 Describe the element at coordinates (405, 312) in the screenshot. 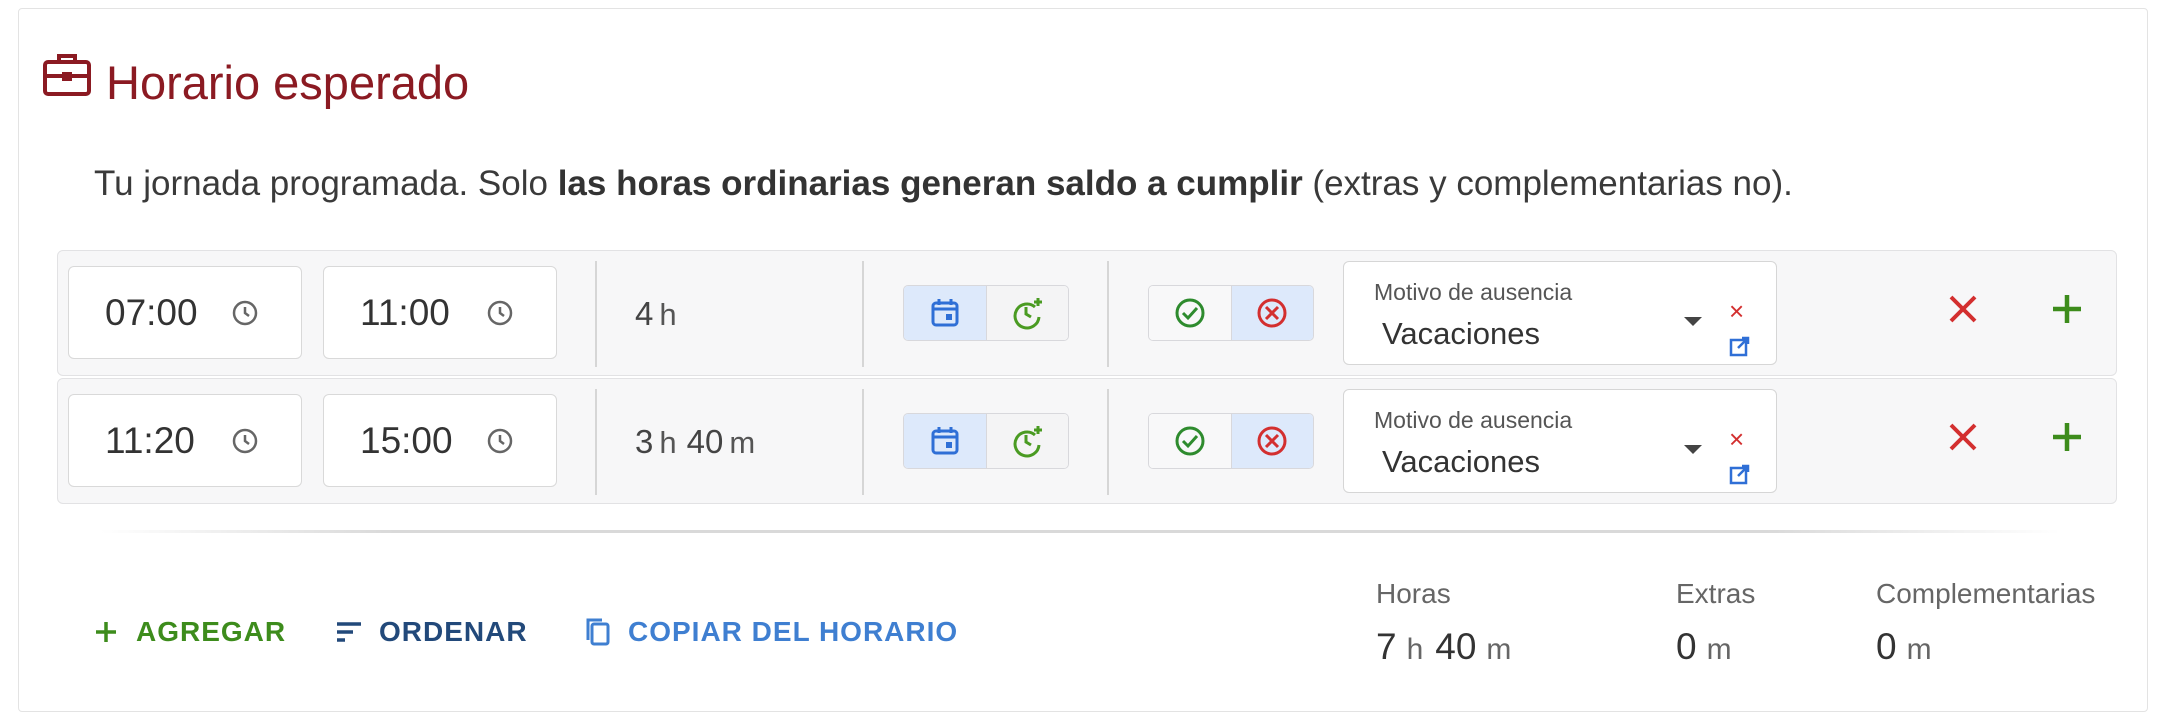

I see `end-time-value: 11:00` at that location.